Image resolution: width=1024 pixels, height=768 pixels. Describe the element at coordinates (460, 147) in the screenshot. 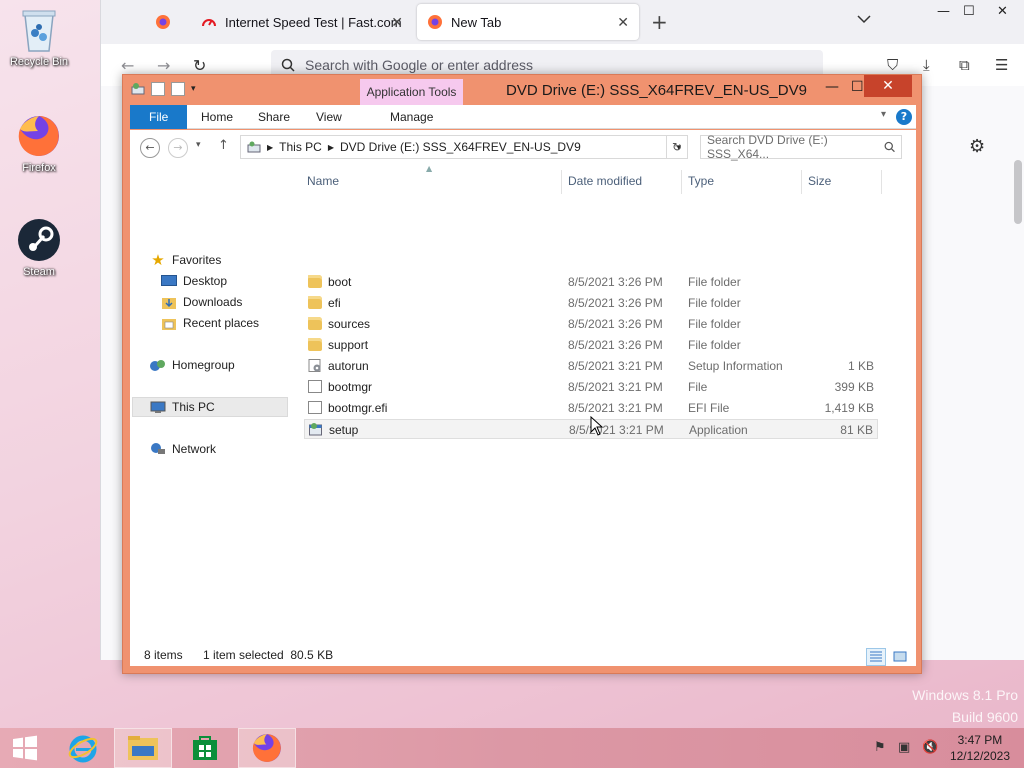

I see `breadcrumb-dvd-drive: DVD Drive (E:) SSS_X64FREV_EN-US_DV9` at that location.